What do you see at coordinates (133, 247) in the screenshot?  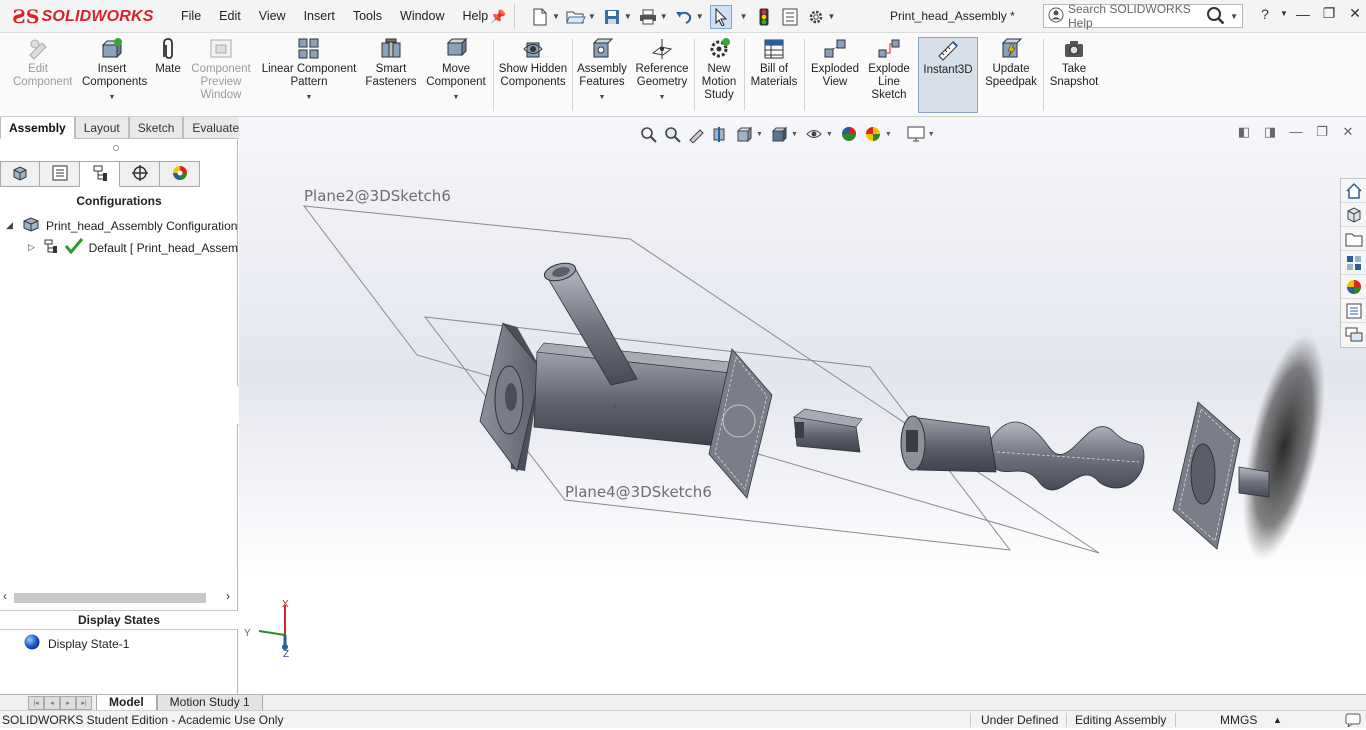 I see `tree-item-default: ▷ Default [ Print_head_Assem` at bounding box center [133, 247].